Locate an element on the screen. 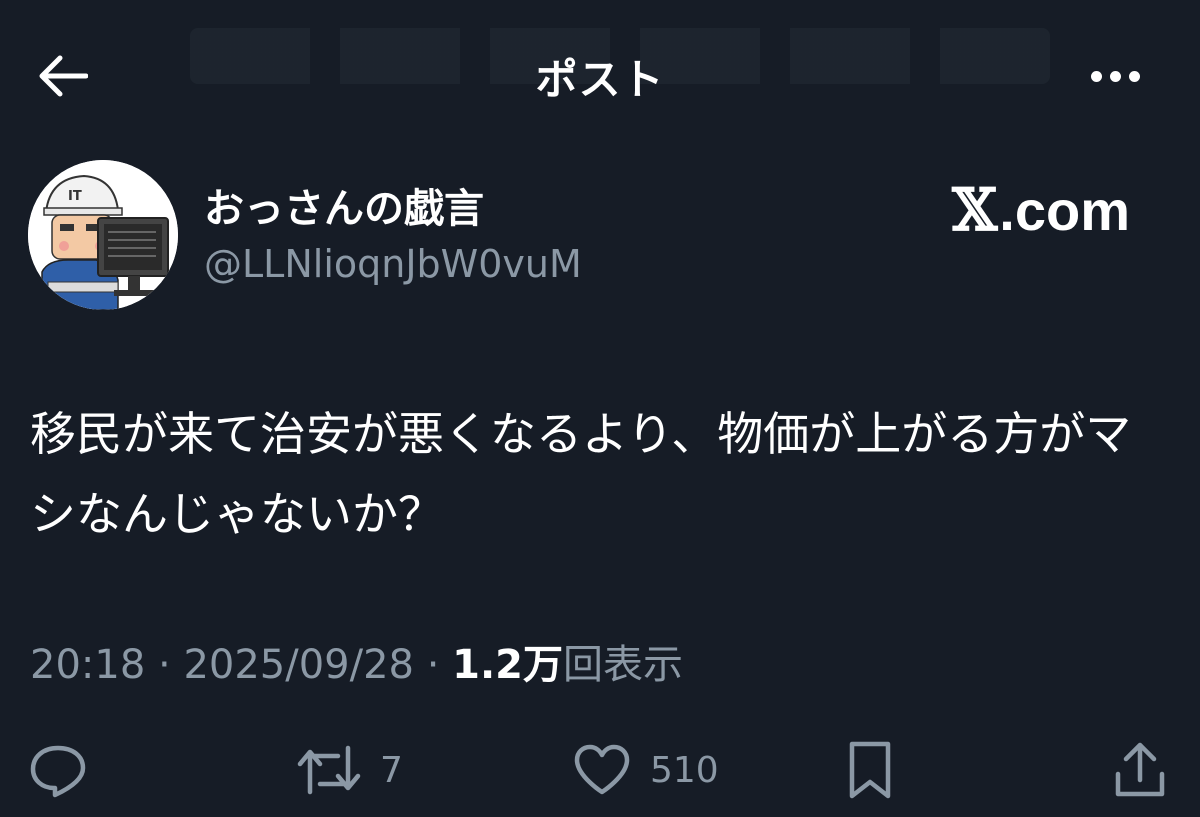  more-button is located at coordinates (1115, 76).